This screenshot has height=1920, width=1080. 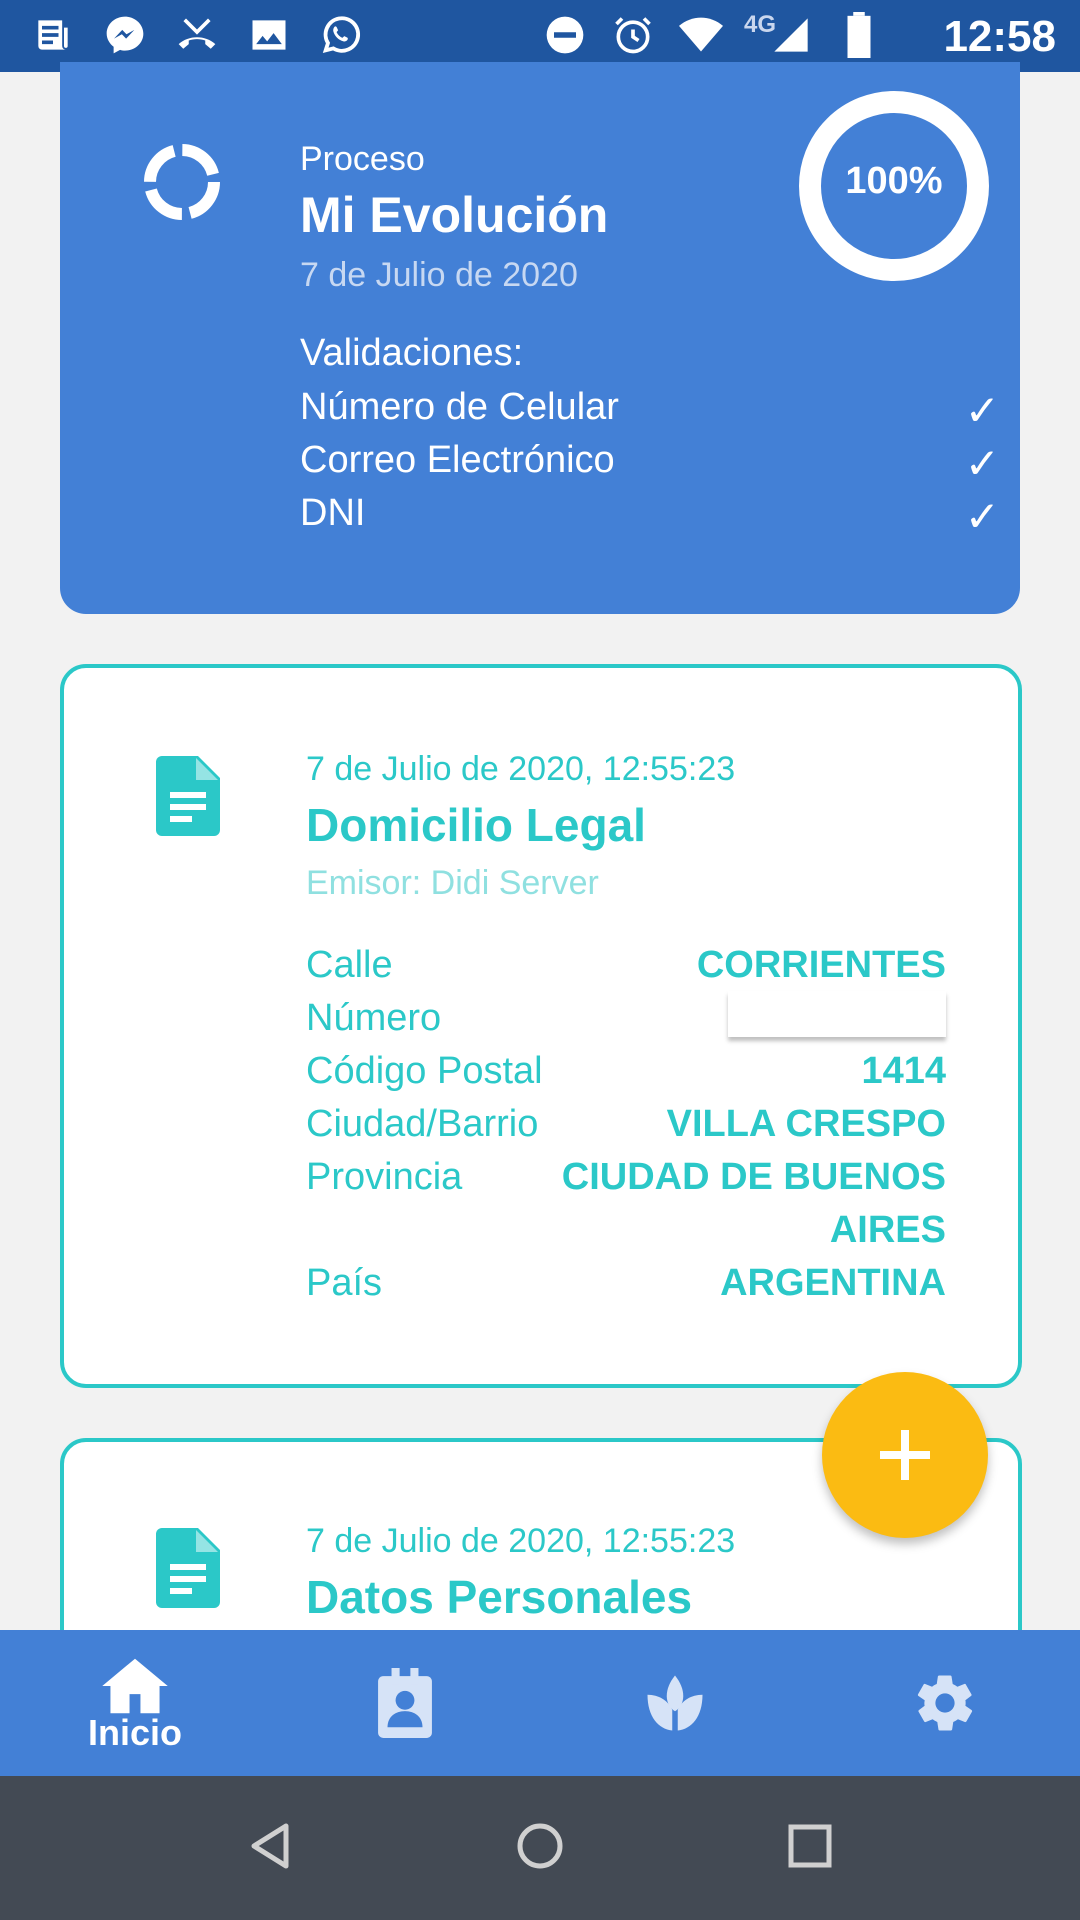 What do you see at coordinates (626, 965) in the screenshot?
I see `field-row: Calle CORRIENTES` at bounding box center [626, 965].